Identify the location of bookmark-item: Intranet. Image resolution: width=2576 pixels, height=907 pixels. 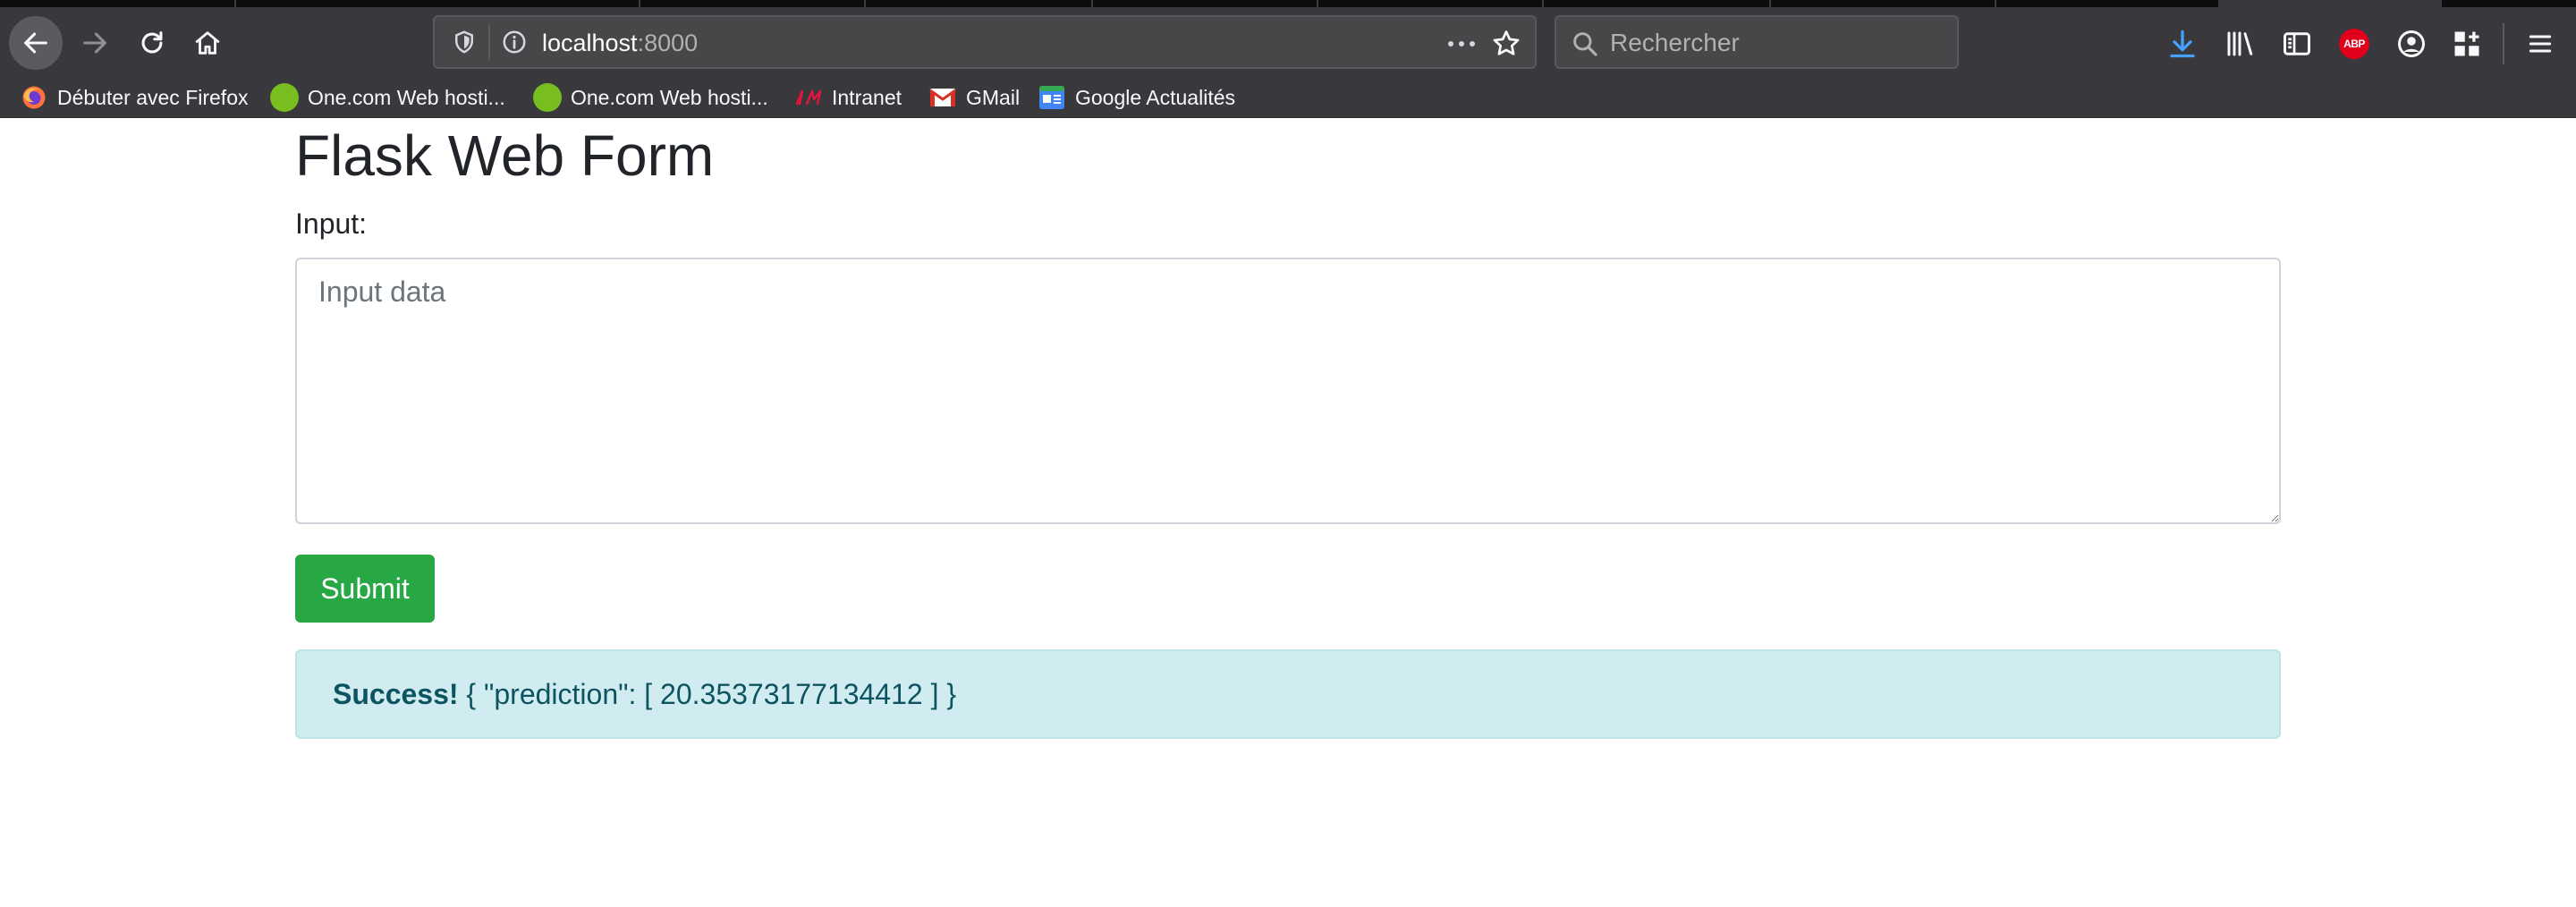
(848, 97).